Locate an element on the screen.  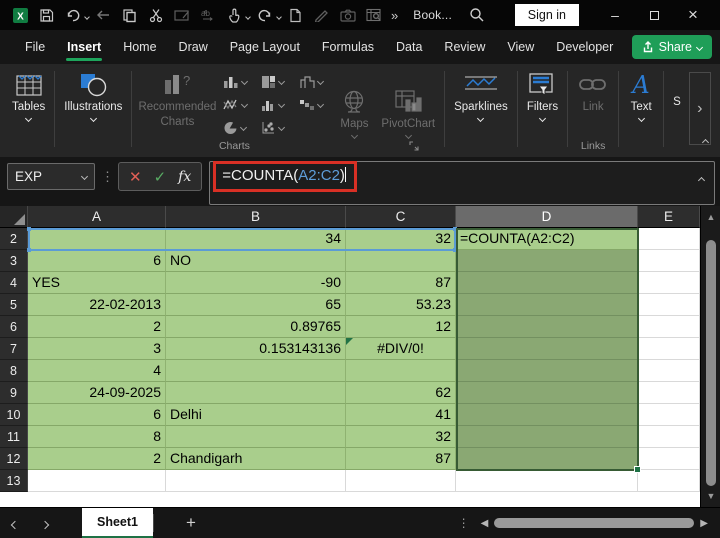
row-header-6: 6 is located at coordinates (14, 327).